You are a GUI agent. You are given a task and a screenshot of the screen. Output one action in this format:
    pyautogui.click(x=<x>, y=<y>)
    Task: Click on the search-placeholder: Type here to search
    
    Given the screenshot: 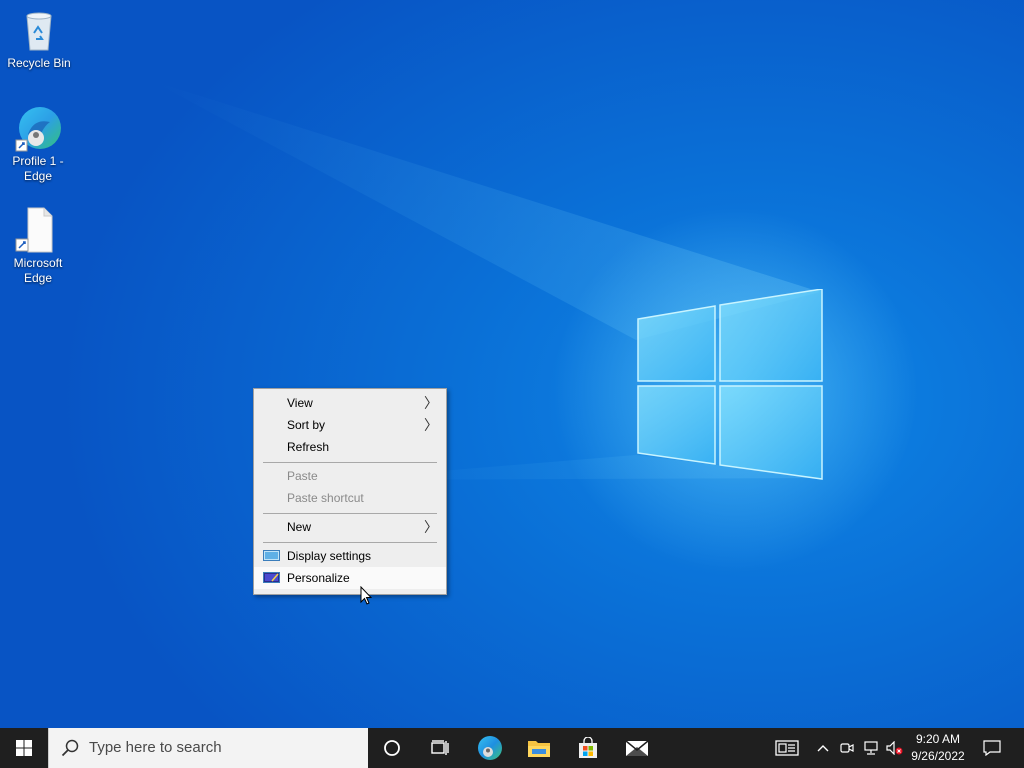 What is the action you would take?
    pyautogui.click(x=155, y=747)
    